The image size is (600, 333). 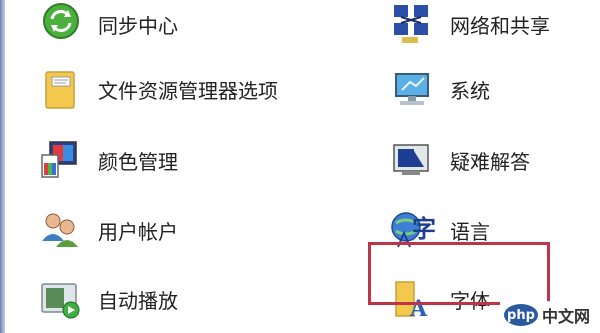 What do you see at coordinates (470, 90) in the screenshot?
I see `item-label: 系统` at bounding box center [470, 90].